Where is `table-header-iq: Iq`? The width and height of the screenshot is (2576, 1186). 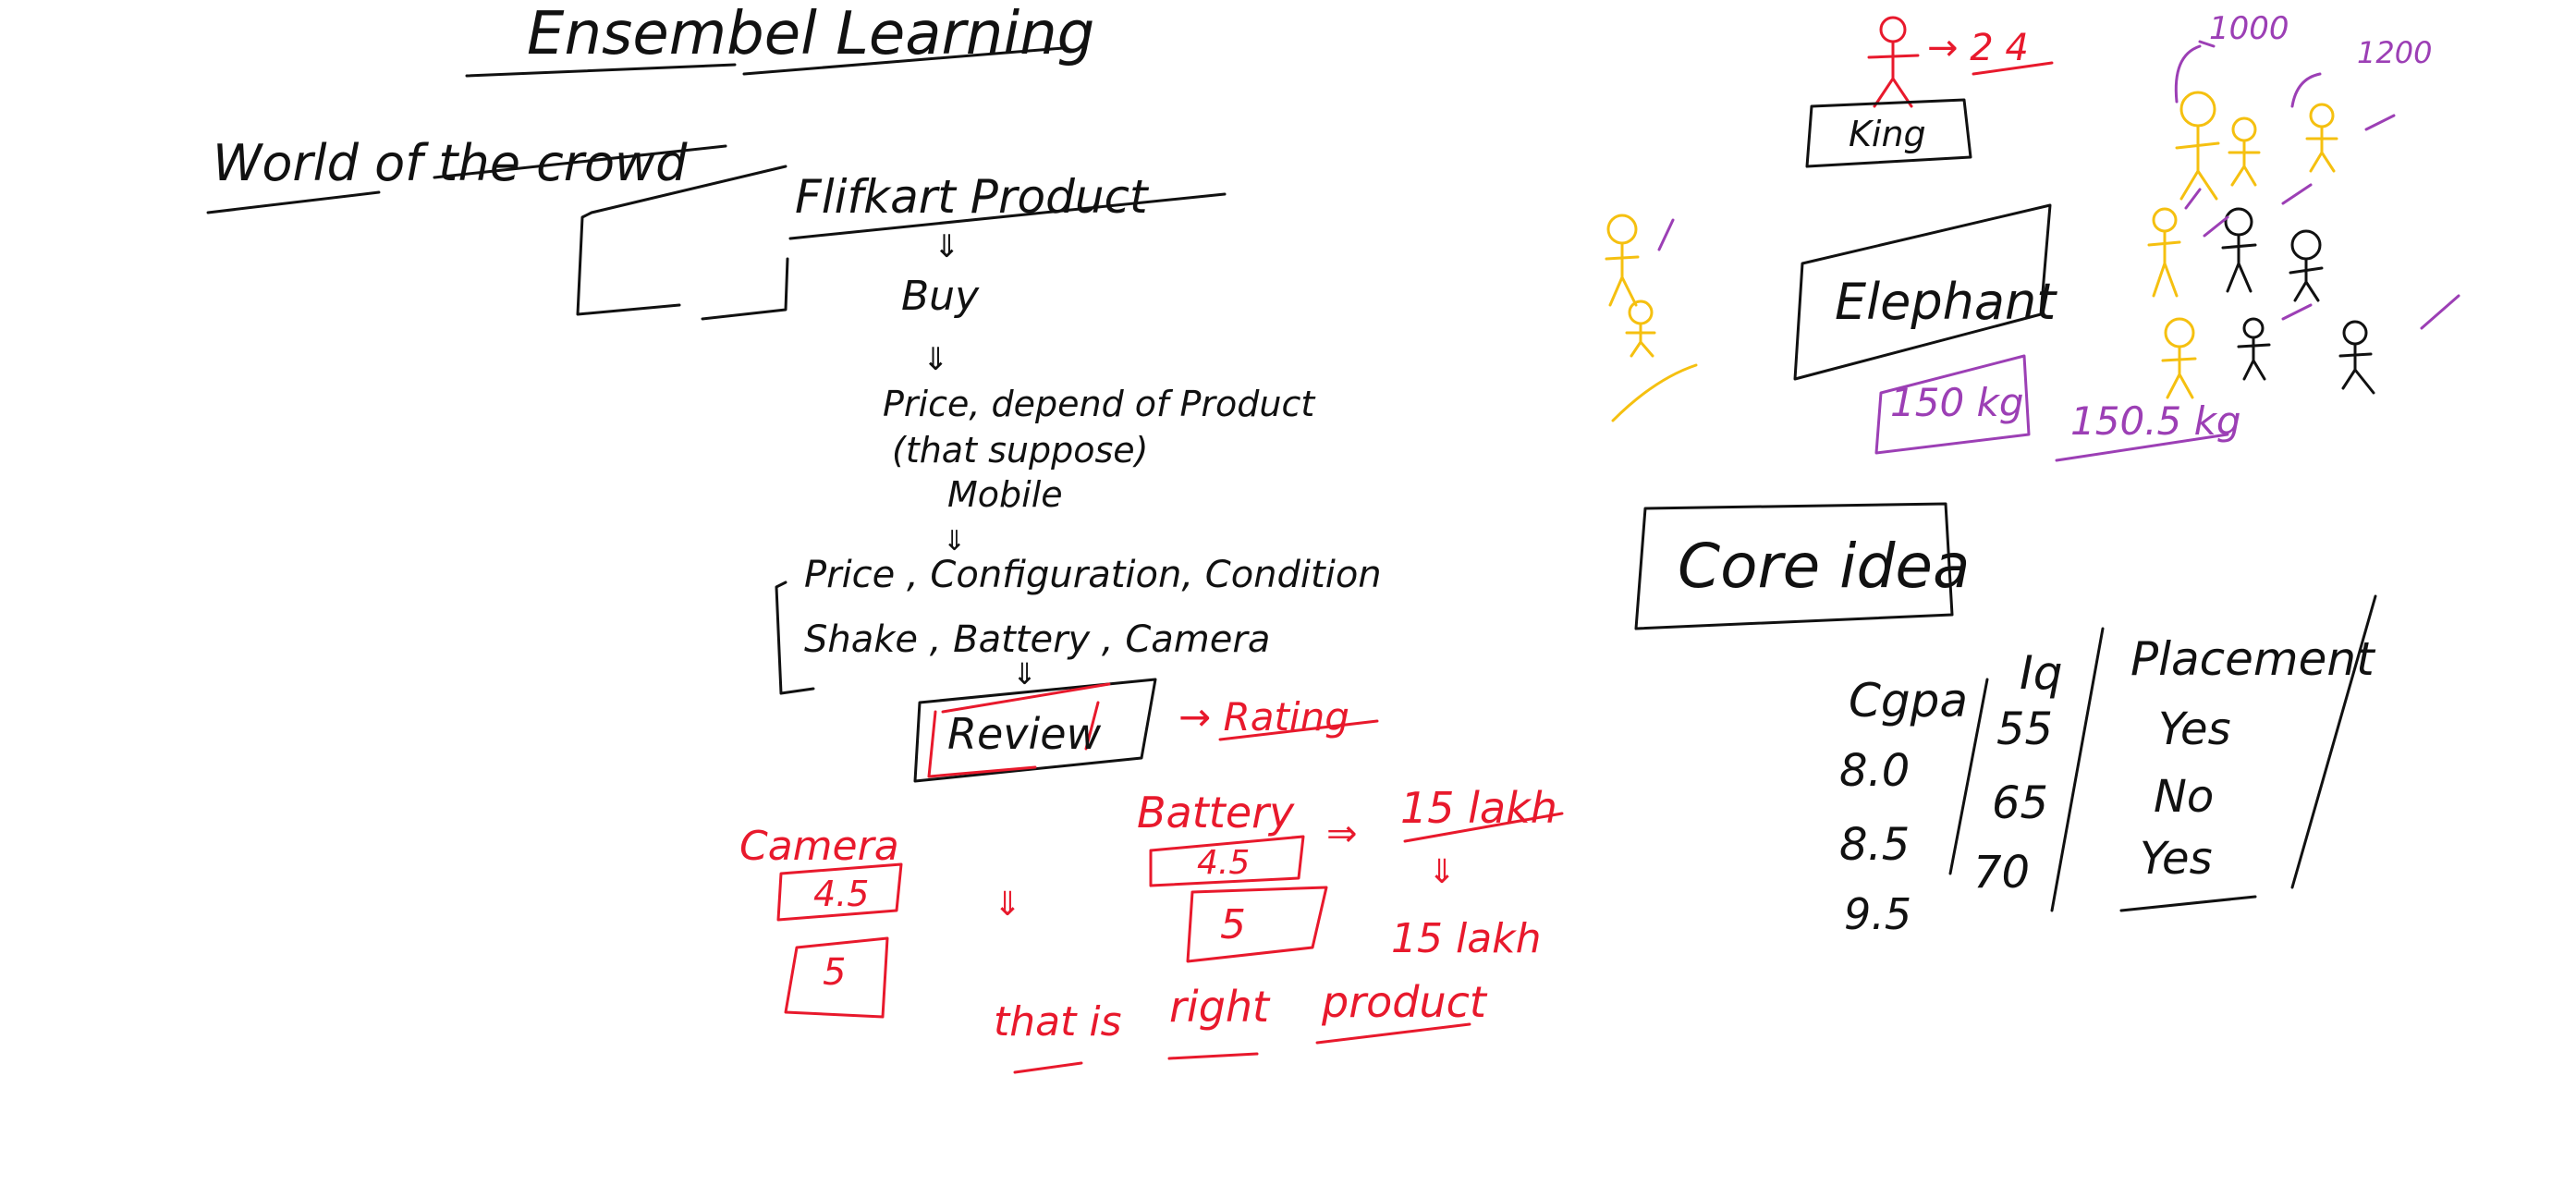
table-header-iq: Iq is located at coordinates (2041, 673).